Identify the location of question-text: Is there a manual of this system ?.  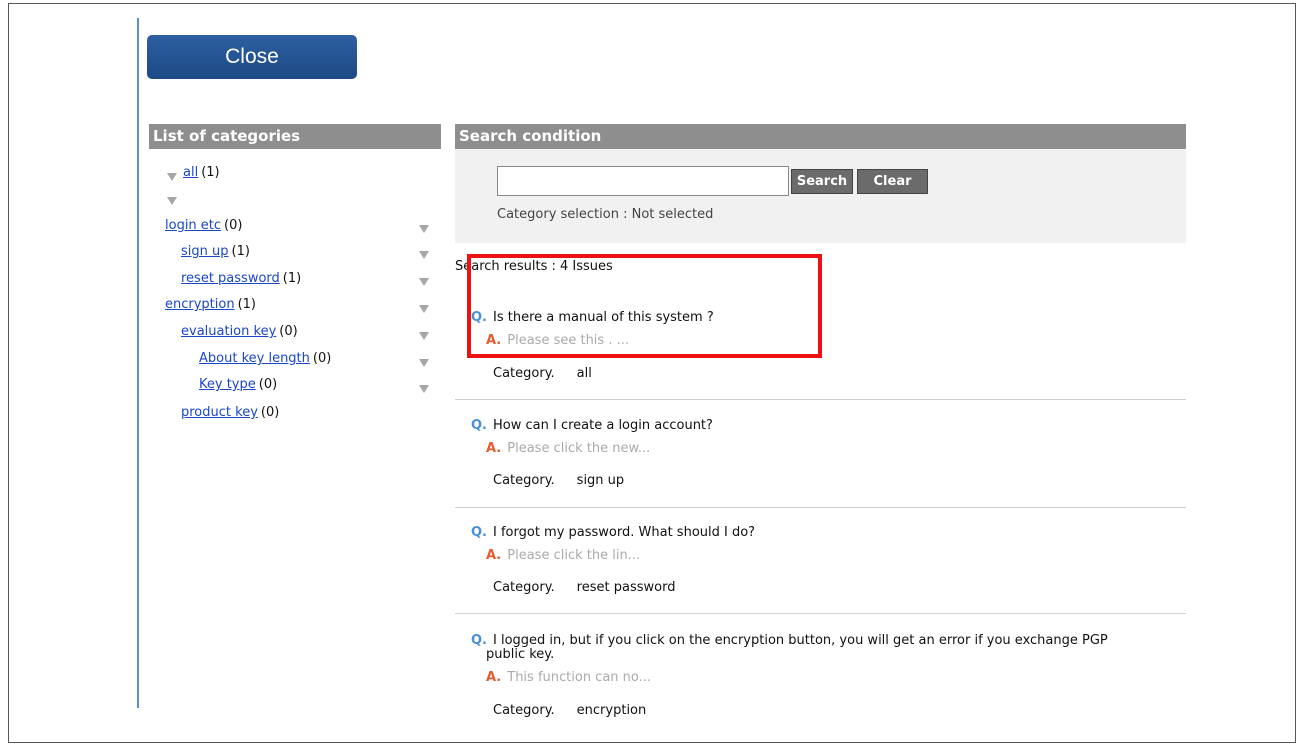
(603, 317).